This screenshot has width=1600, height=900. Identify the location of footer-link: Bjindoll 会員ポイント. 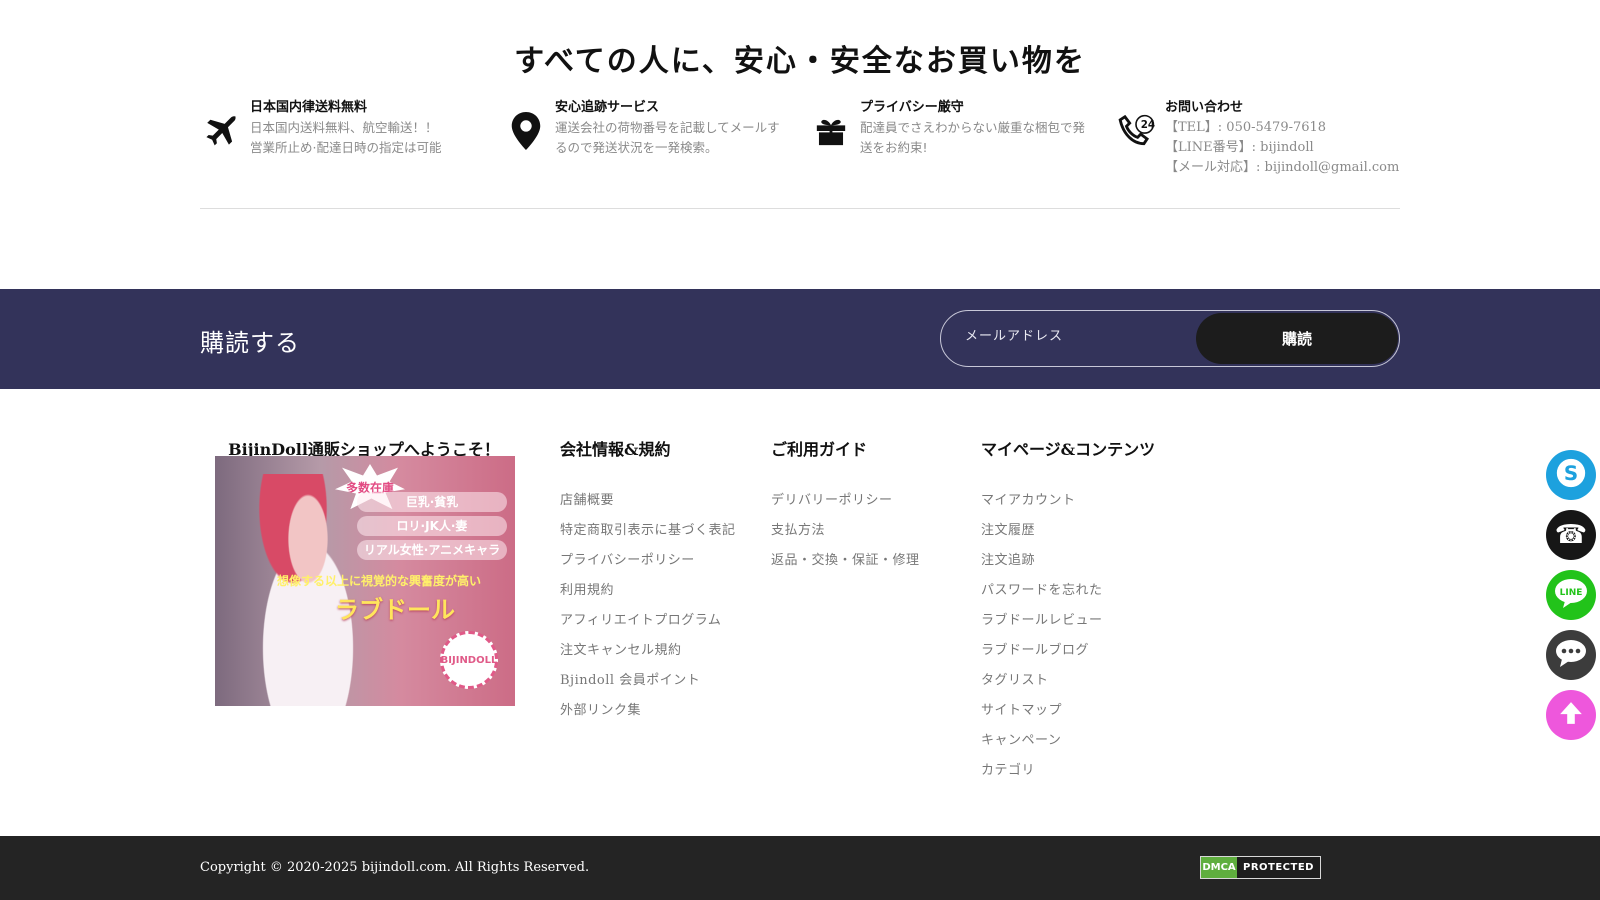
(648, 687).